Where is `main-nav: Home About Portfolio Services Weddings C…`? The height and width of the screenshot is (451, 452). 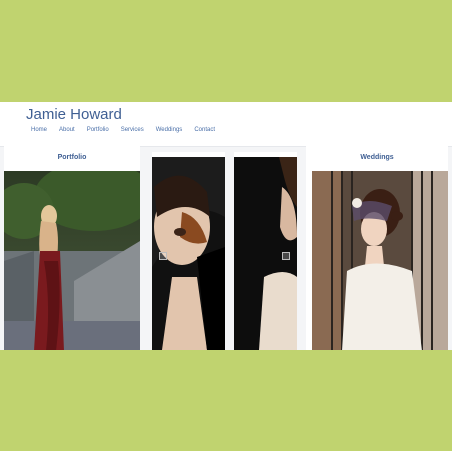
main-nav: Home About Portfolio Services Weddings C… is located at coordinates (129, 130).